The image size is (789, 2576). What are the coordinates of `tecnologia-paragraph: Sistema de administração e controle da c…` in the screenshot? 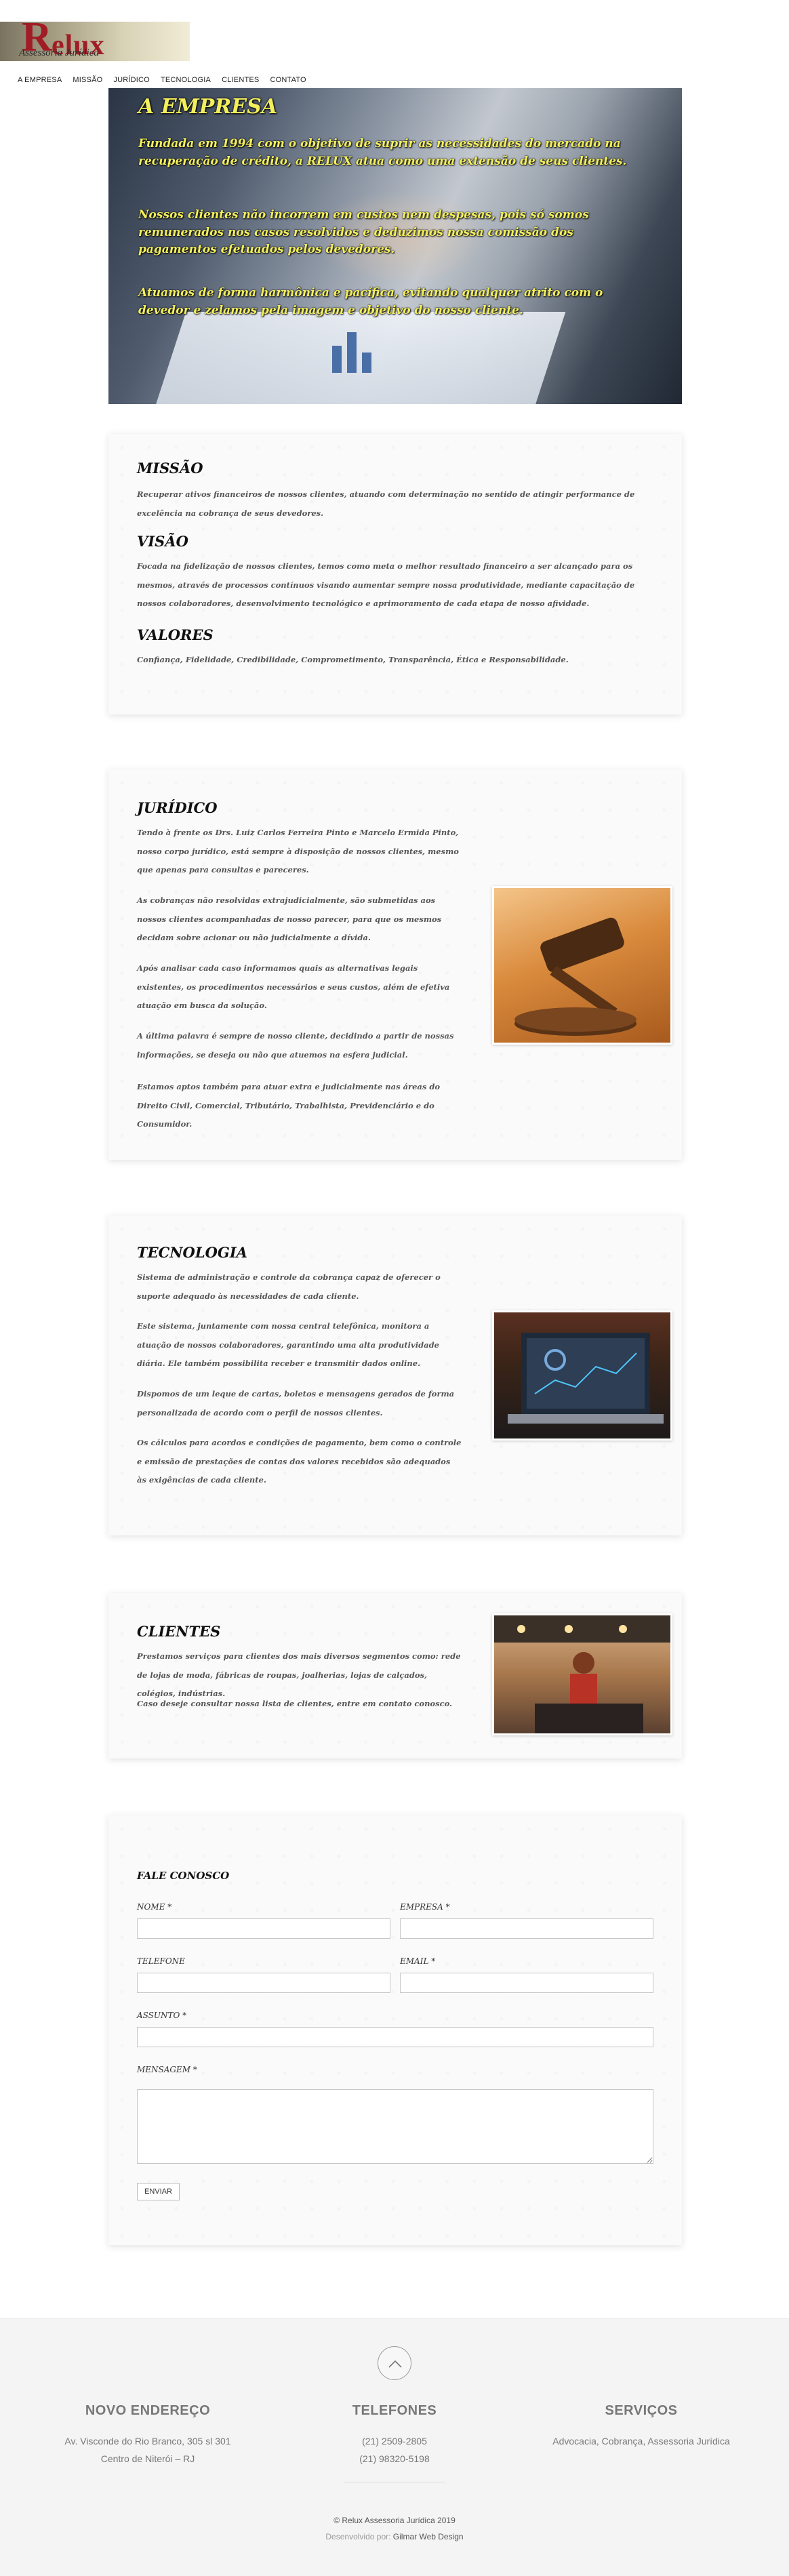 It's located at (289, 1286).